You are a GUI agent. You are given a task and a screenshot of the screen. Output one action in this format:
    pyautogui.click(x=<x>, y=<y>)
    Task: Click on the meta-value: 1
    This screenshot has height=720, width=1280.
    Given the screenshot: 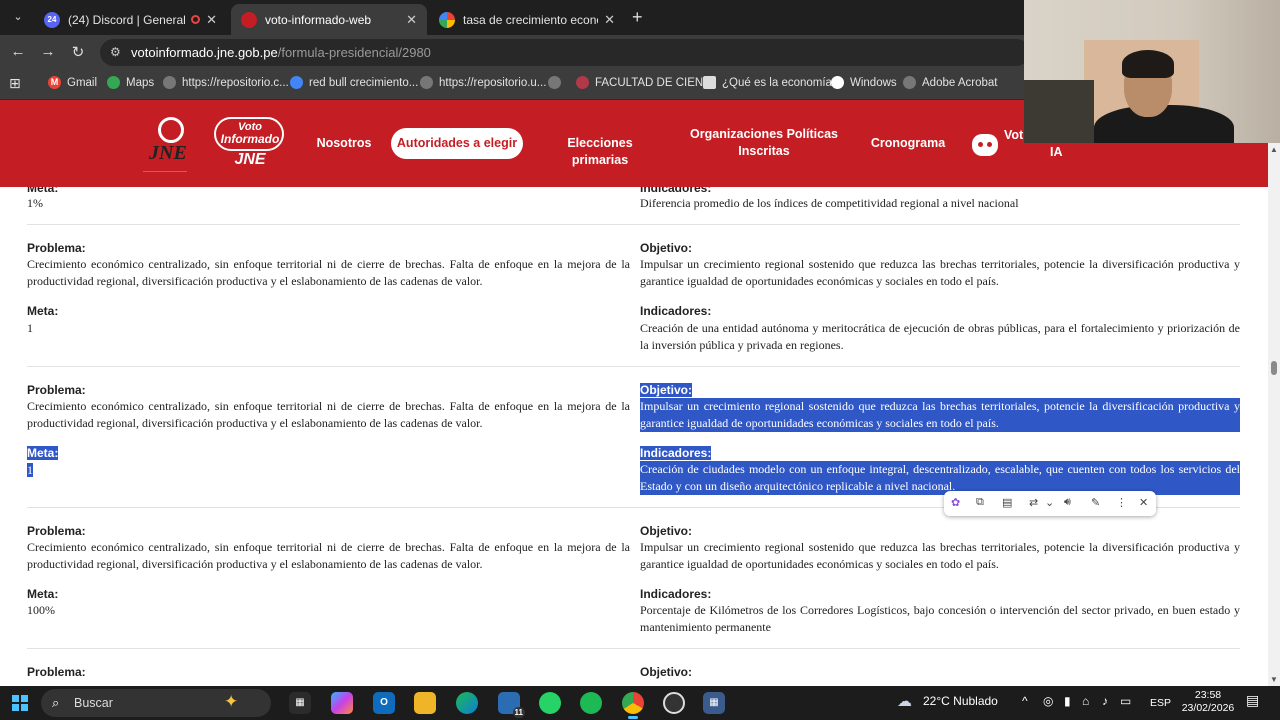 What is the action you would take?
    pyautogui.click(x=30, y=328)
    